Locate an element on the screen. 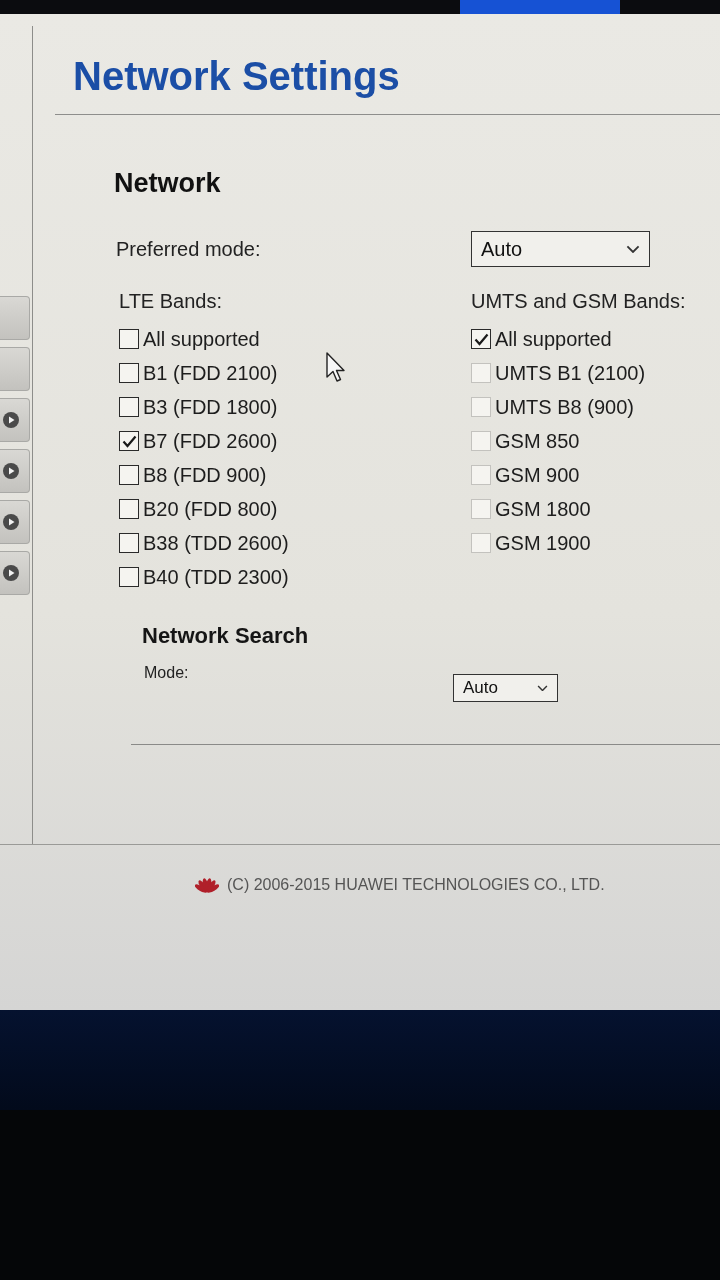 This screenshot has height=1280, width=720. petal-logo-icon is located at coordinates (207, 885).